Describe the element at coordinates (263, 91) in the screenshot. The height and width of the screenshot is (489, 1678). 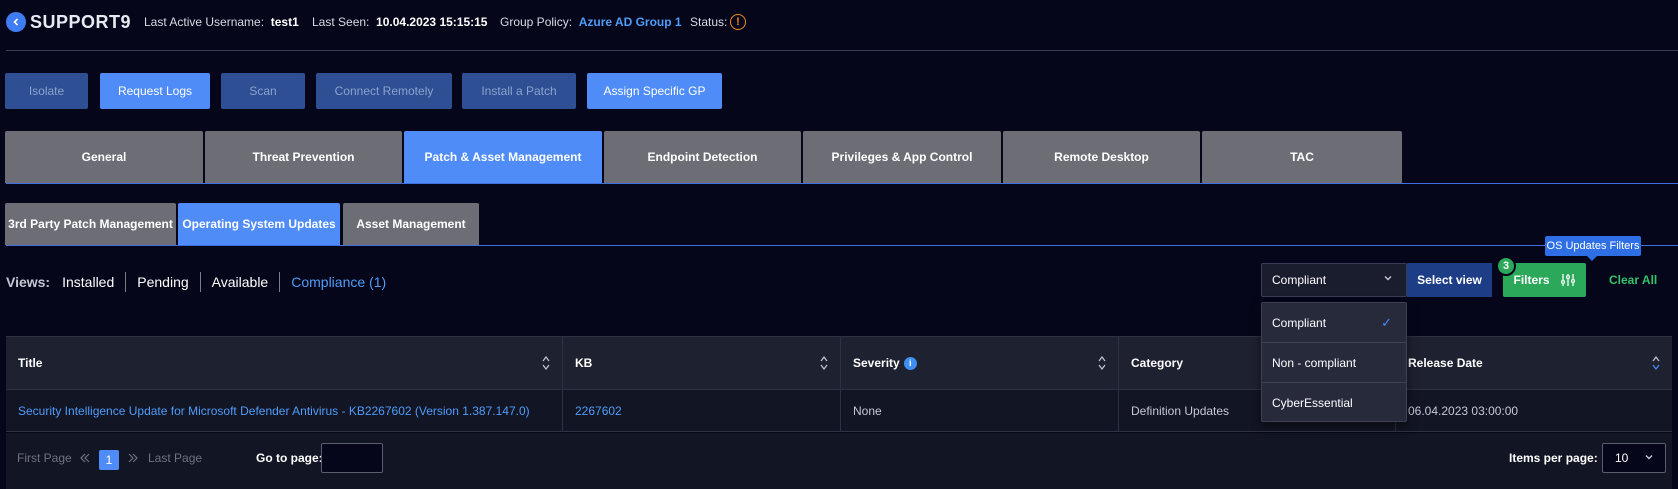
I see `scan-button: Scan` at that location.